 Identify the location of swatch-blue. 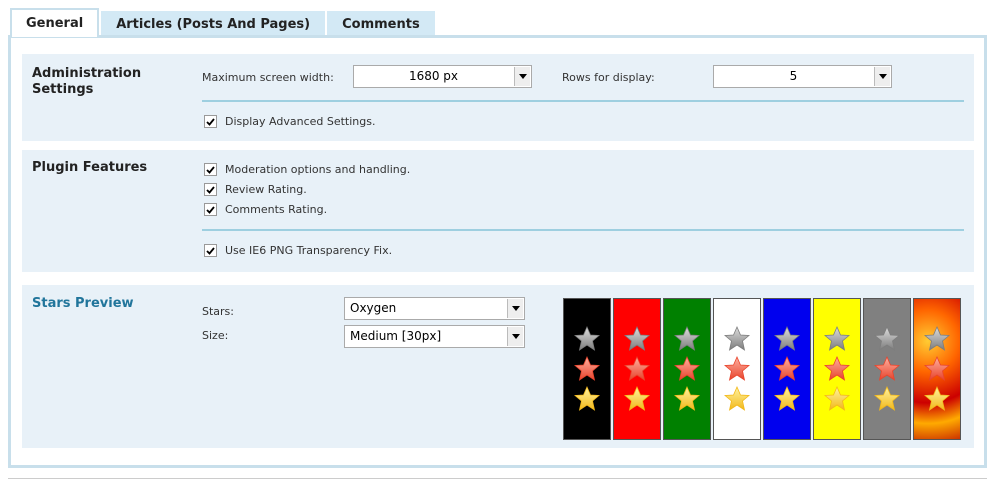
(787, 369).